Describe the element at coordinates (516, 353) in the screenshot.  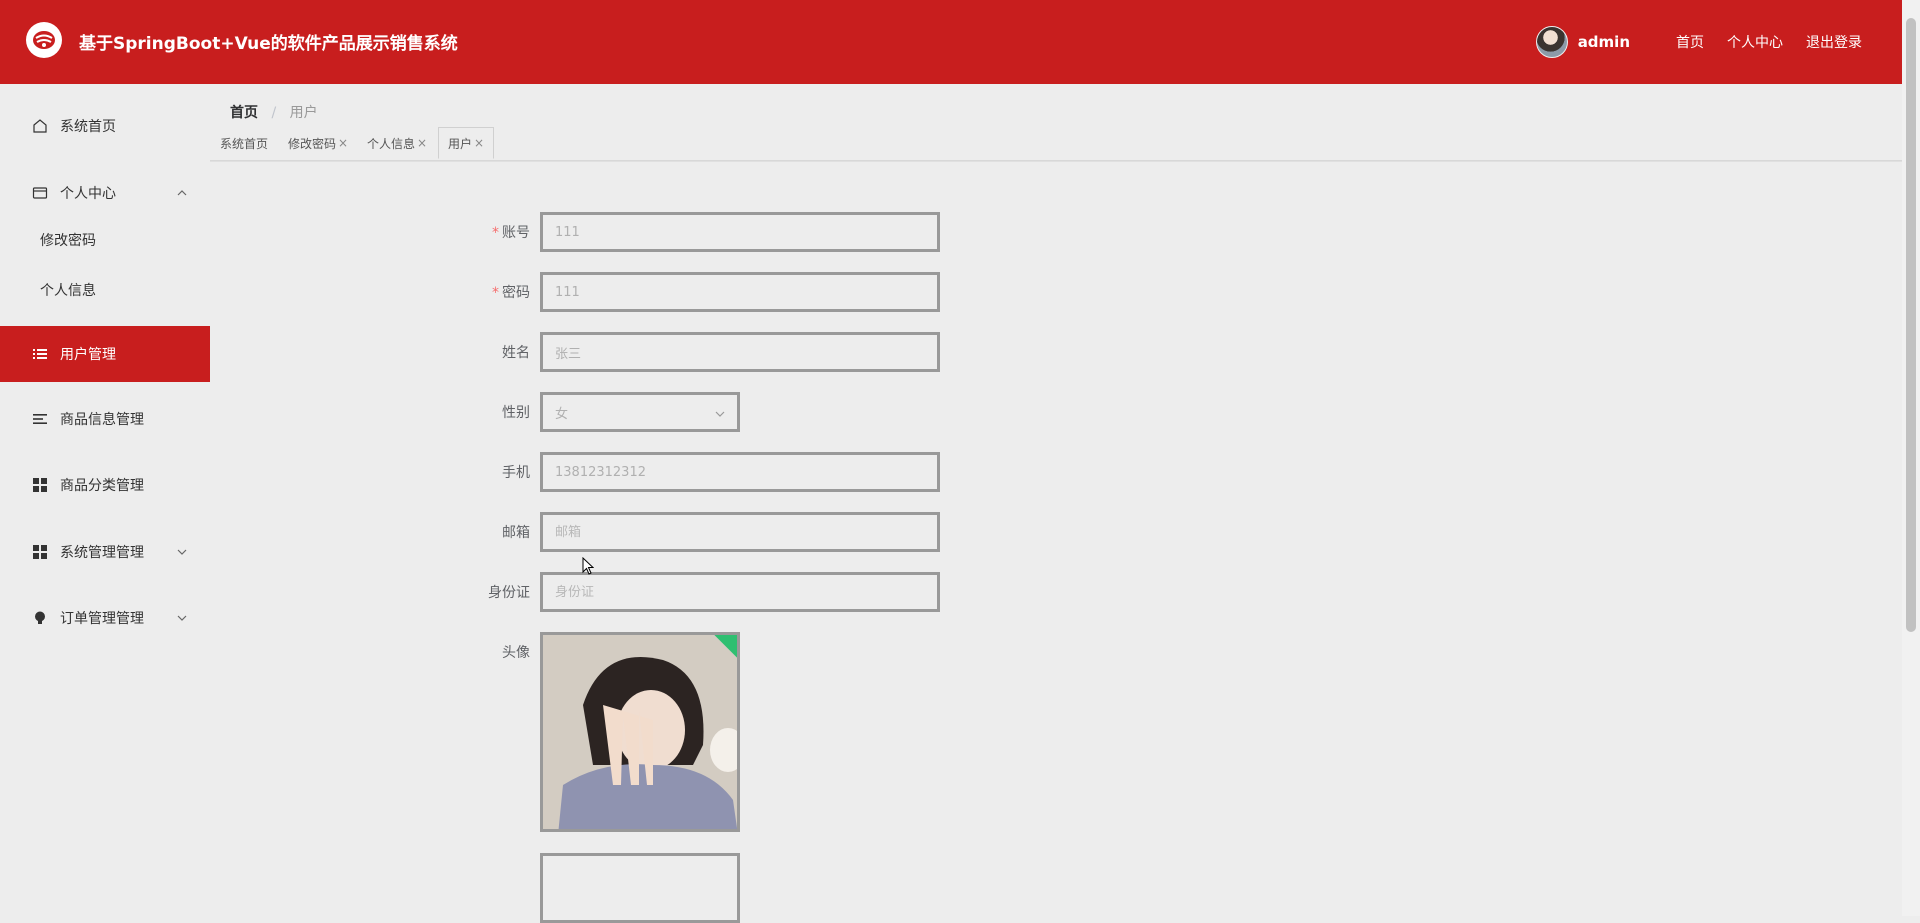
I see `name-label: 姓名` at that location.